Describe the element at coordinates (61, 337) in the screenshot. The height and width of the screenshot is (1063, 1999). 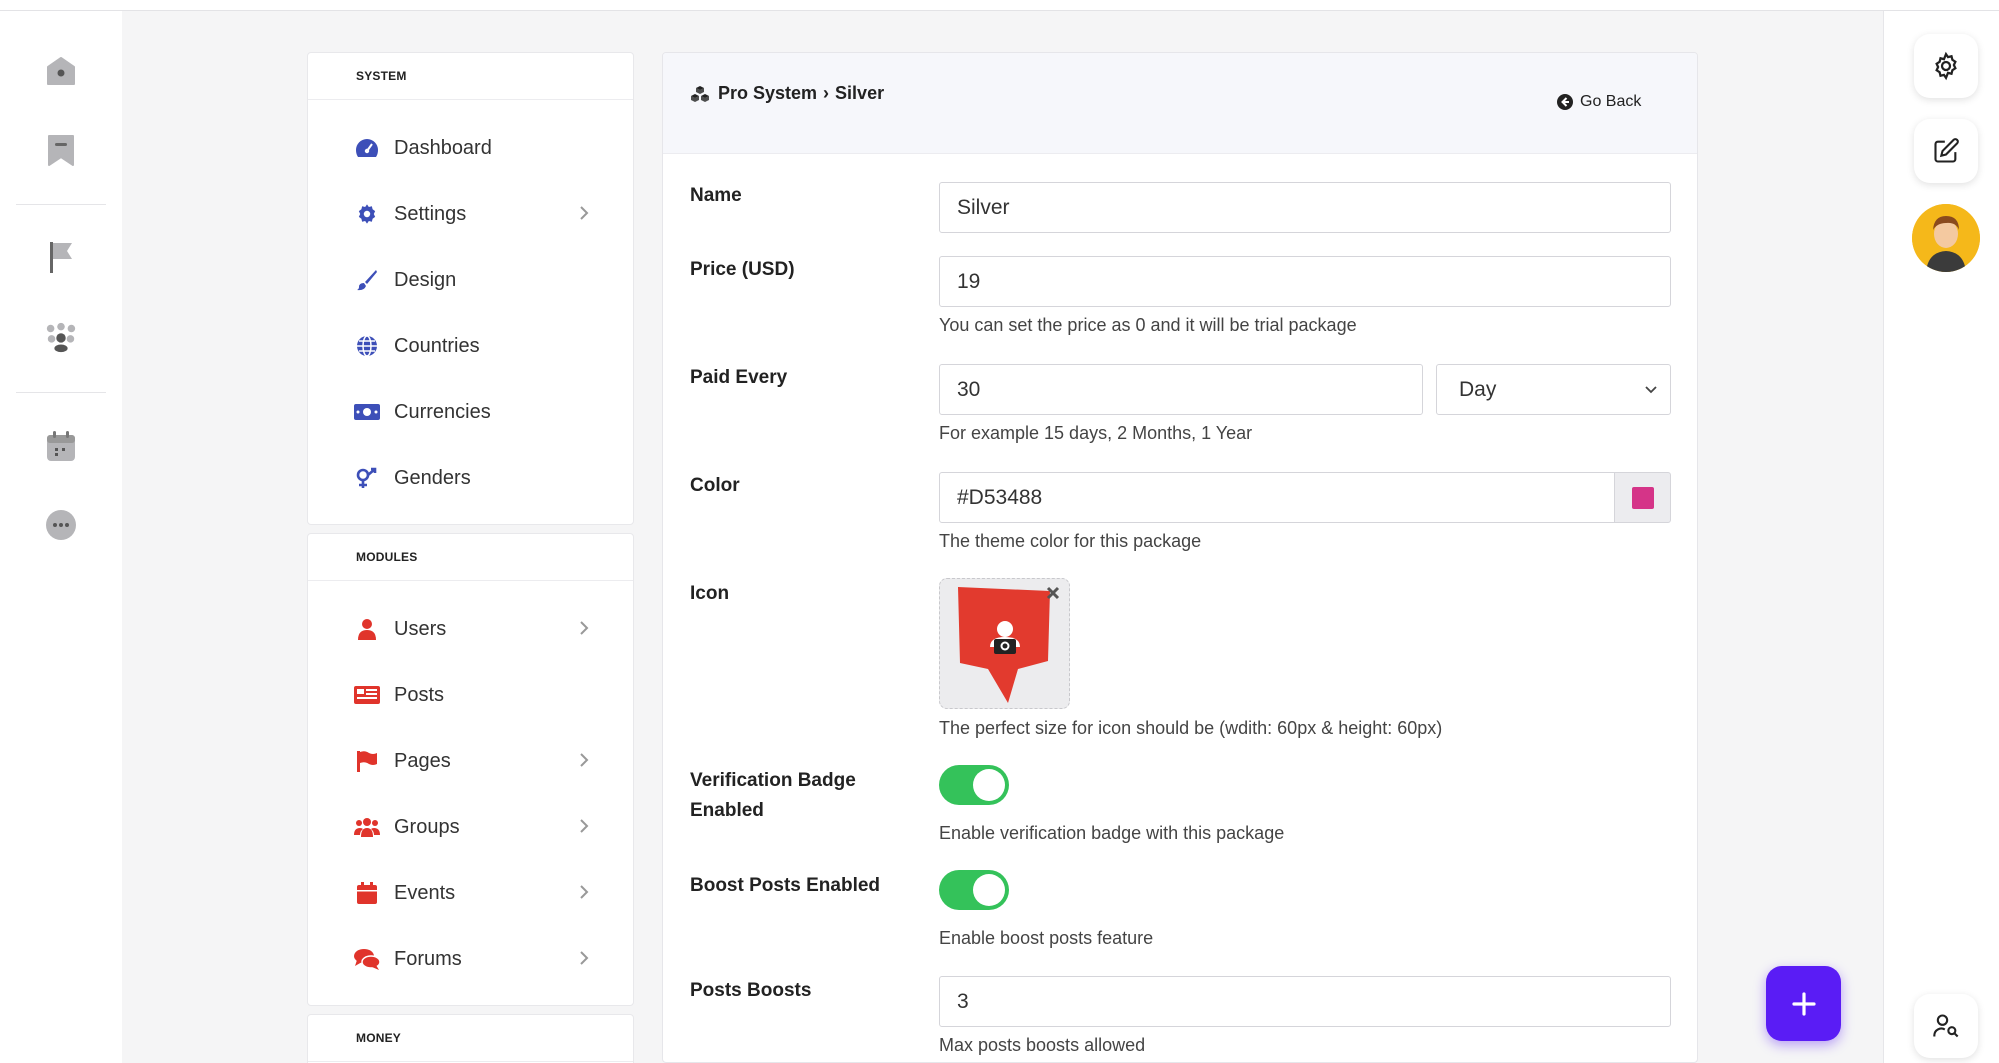
I see `group-icon` at that location.